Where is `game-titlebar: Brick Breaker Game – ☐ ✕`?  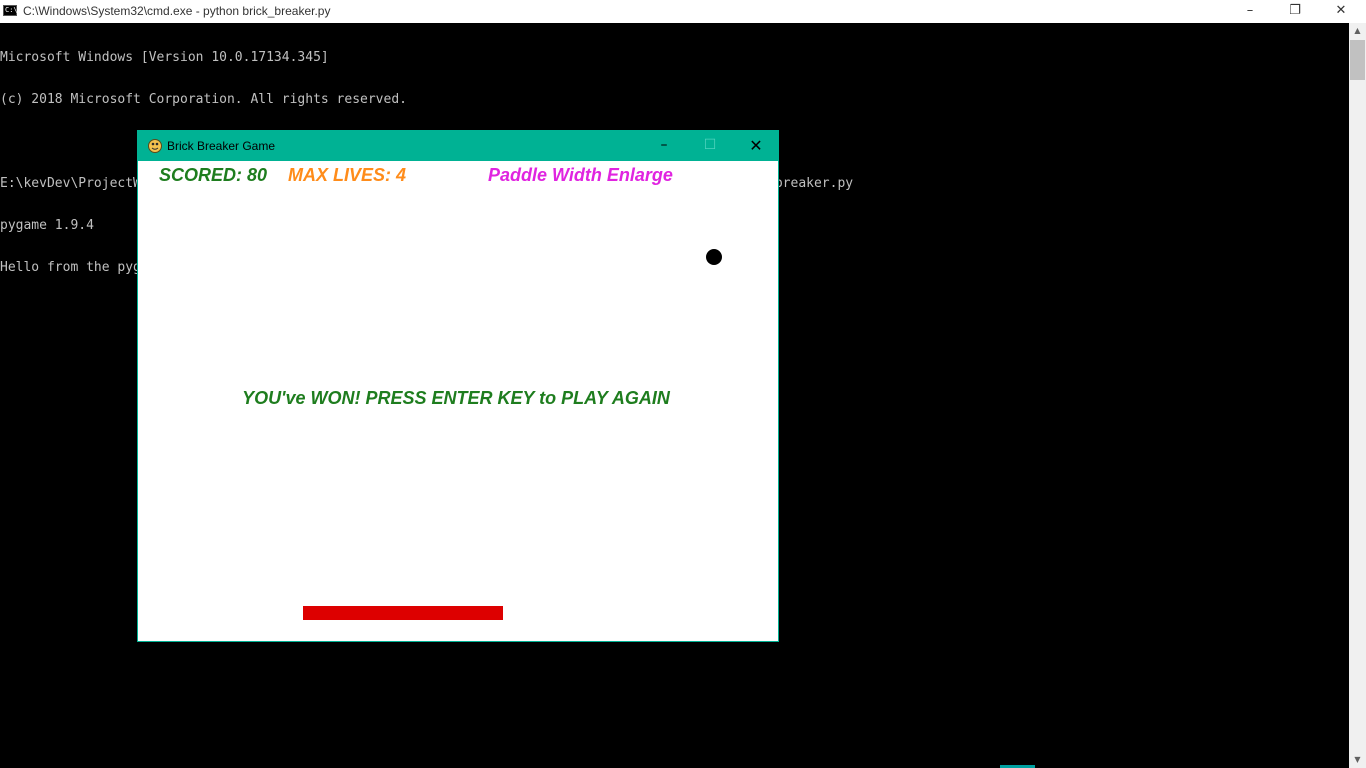 game-titlebar: Brick Breaker Game – ☐ ✕ is located at coordinates (458, 146).